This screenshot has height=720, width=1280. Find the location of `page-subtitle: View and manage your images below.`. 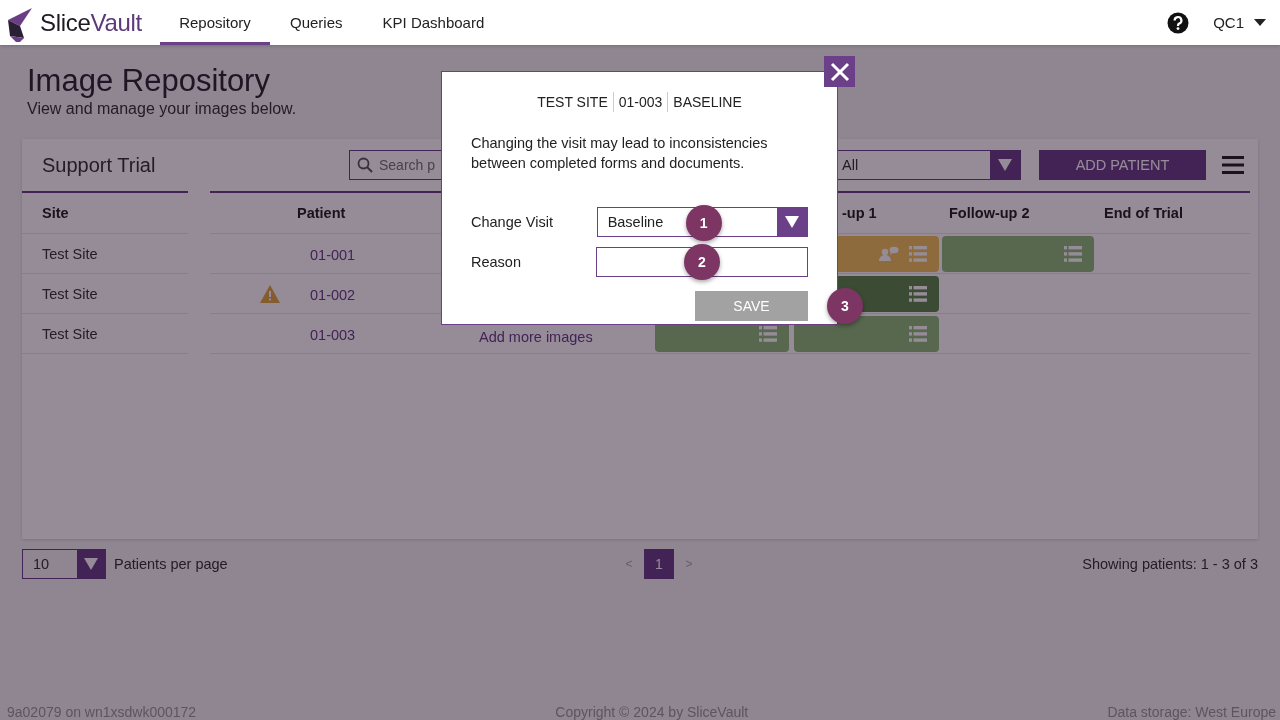

page-subtitle: View and manage your images below. is located at coordinates (162, 109).